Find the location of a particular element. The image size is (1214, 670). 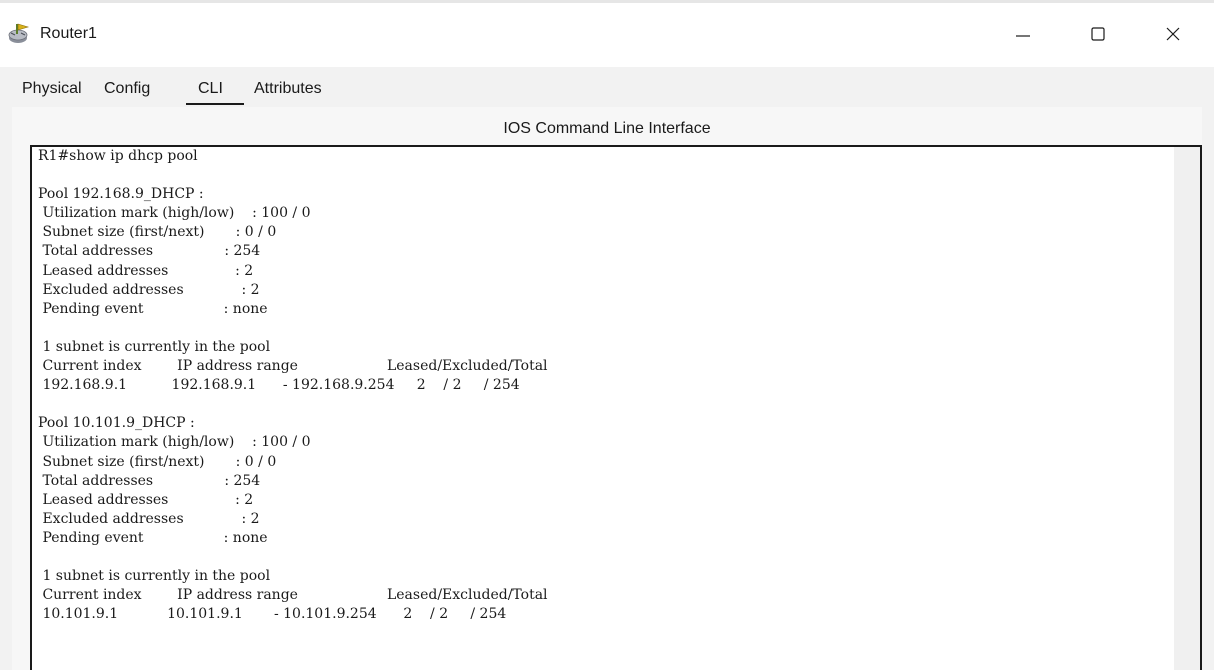

maximize-button is located at coordinates (1098, 34).